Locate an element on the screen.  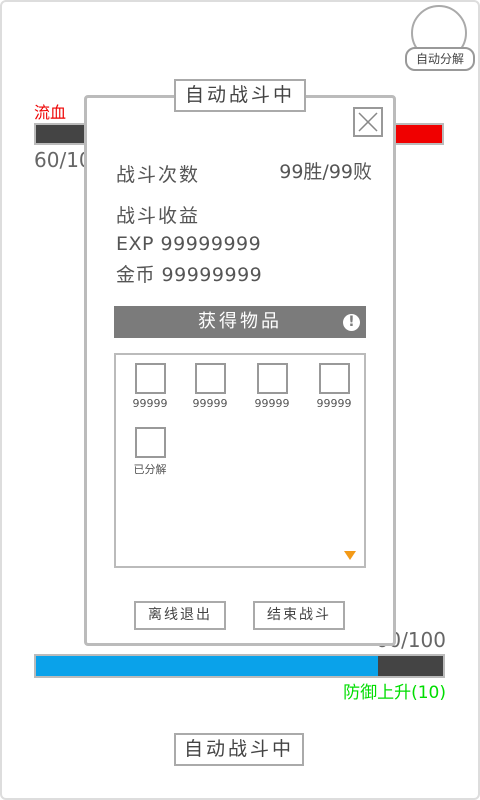
close-icon is located at coordinates (368, 122).